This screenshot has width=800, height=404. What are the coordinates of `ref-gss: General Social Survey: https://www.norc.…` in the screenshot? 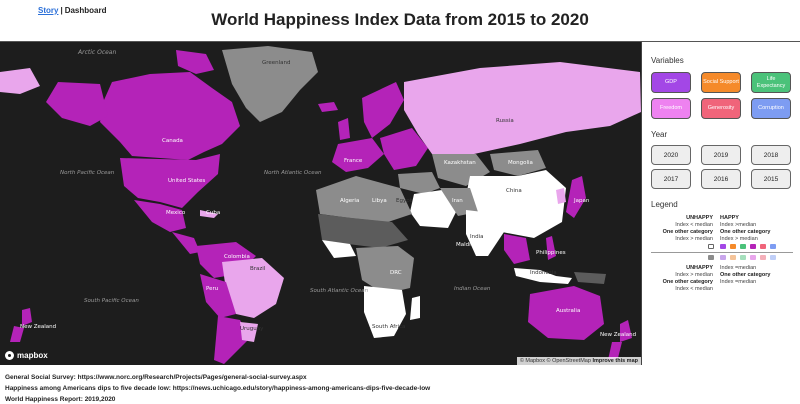 It's located at (156, 377).